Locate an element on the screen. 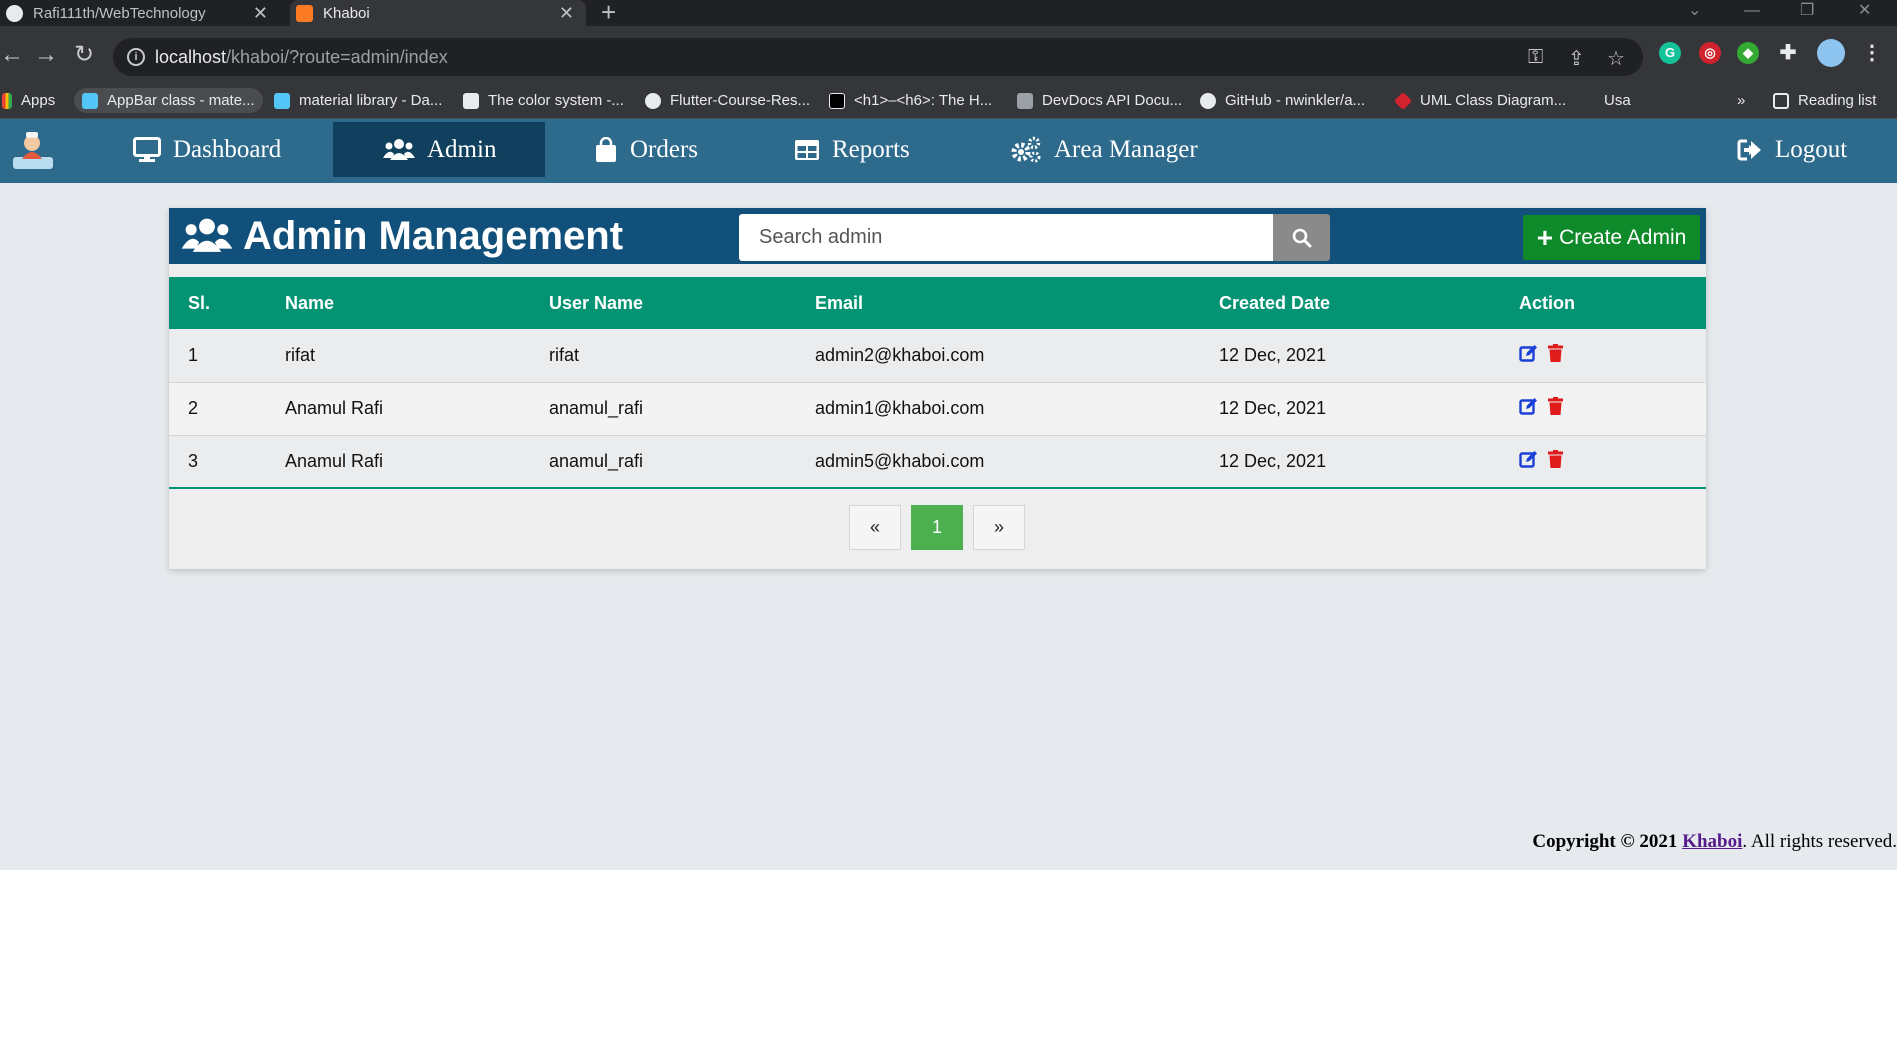 The width and height of the screenshot is (1897, 1063). new-tab-button: + is located at coordinates (608, 12).